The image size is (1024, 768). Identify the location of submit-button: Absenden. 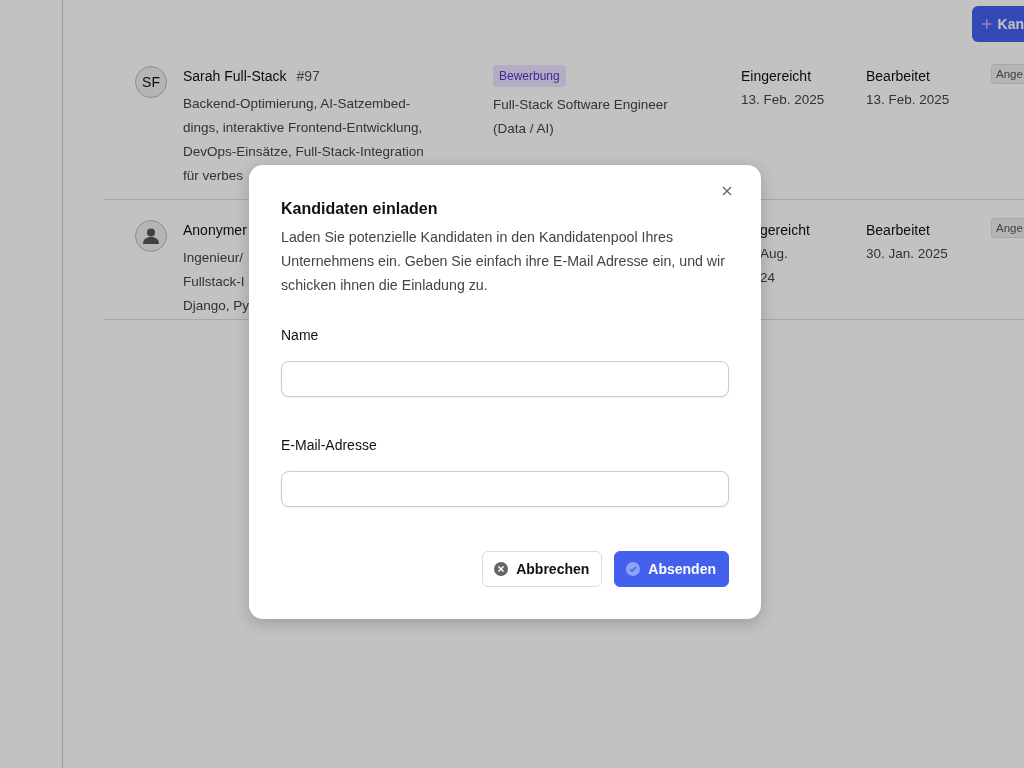
(671, 569).